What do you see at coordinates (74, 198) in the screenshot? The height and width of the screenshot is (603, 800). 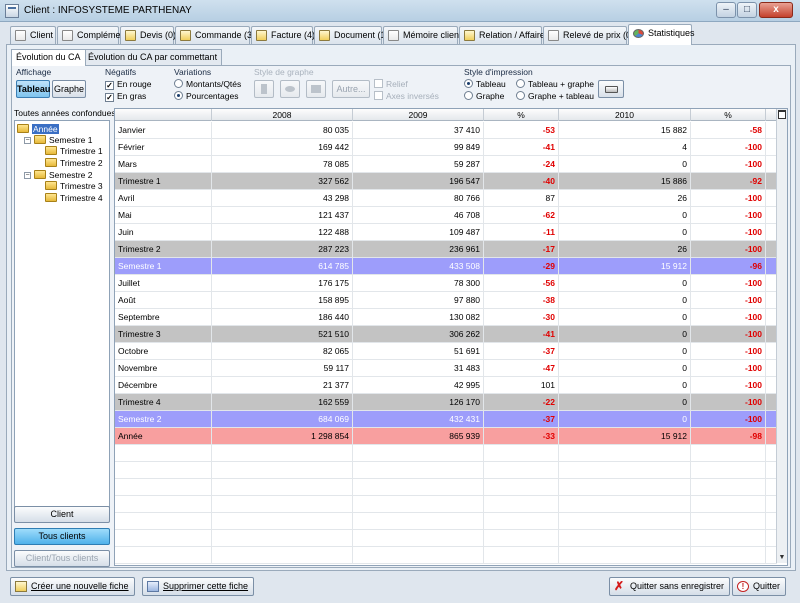 I see `tree-node-trimestre-4: Trimestre 4` at bounding box center [74, 198].